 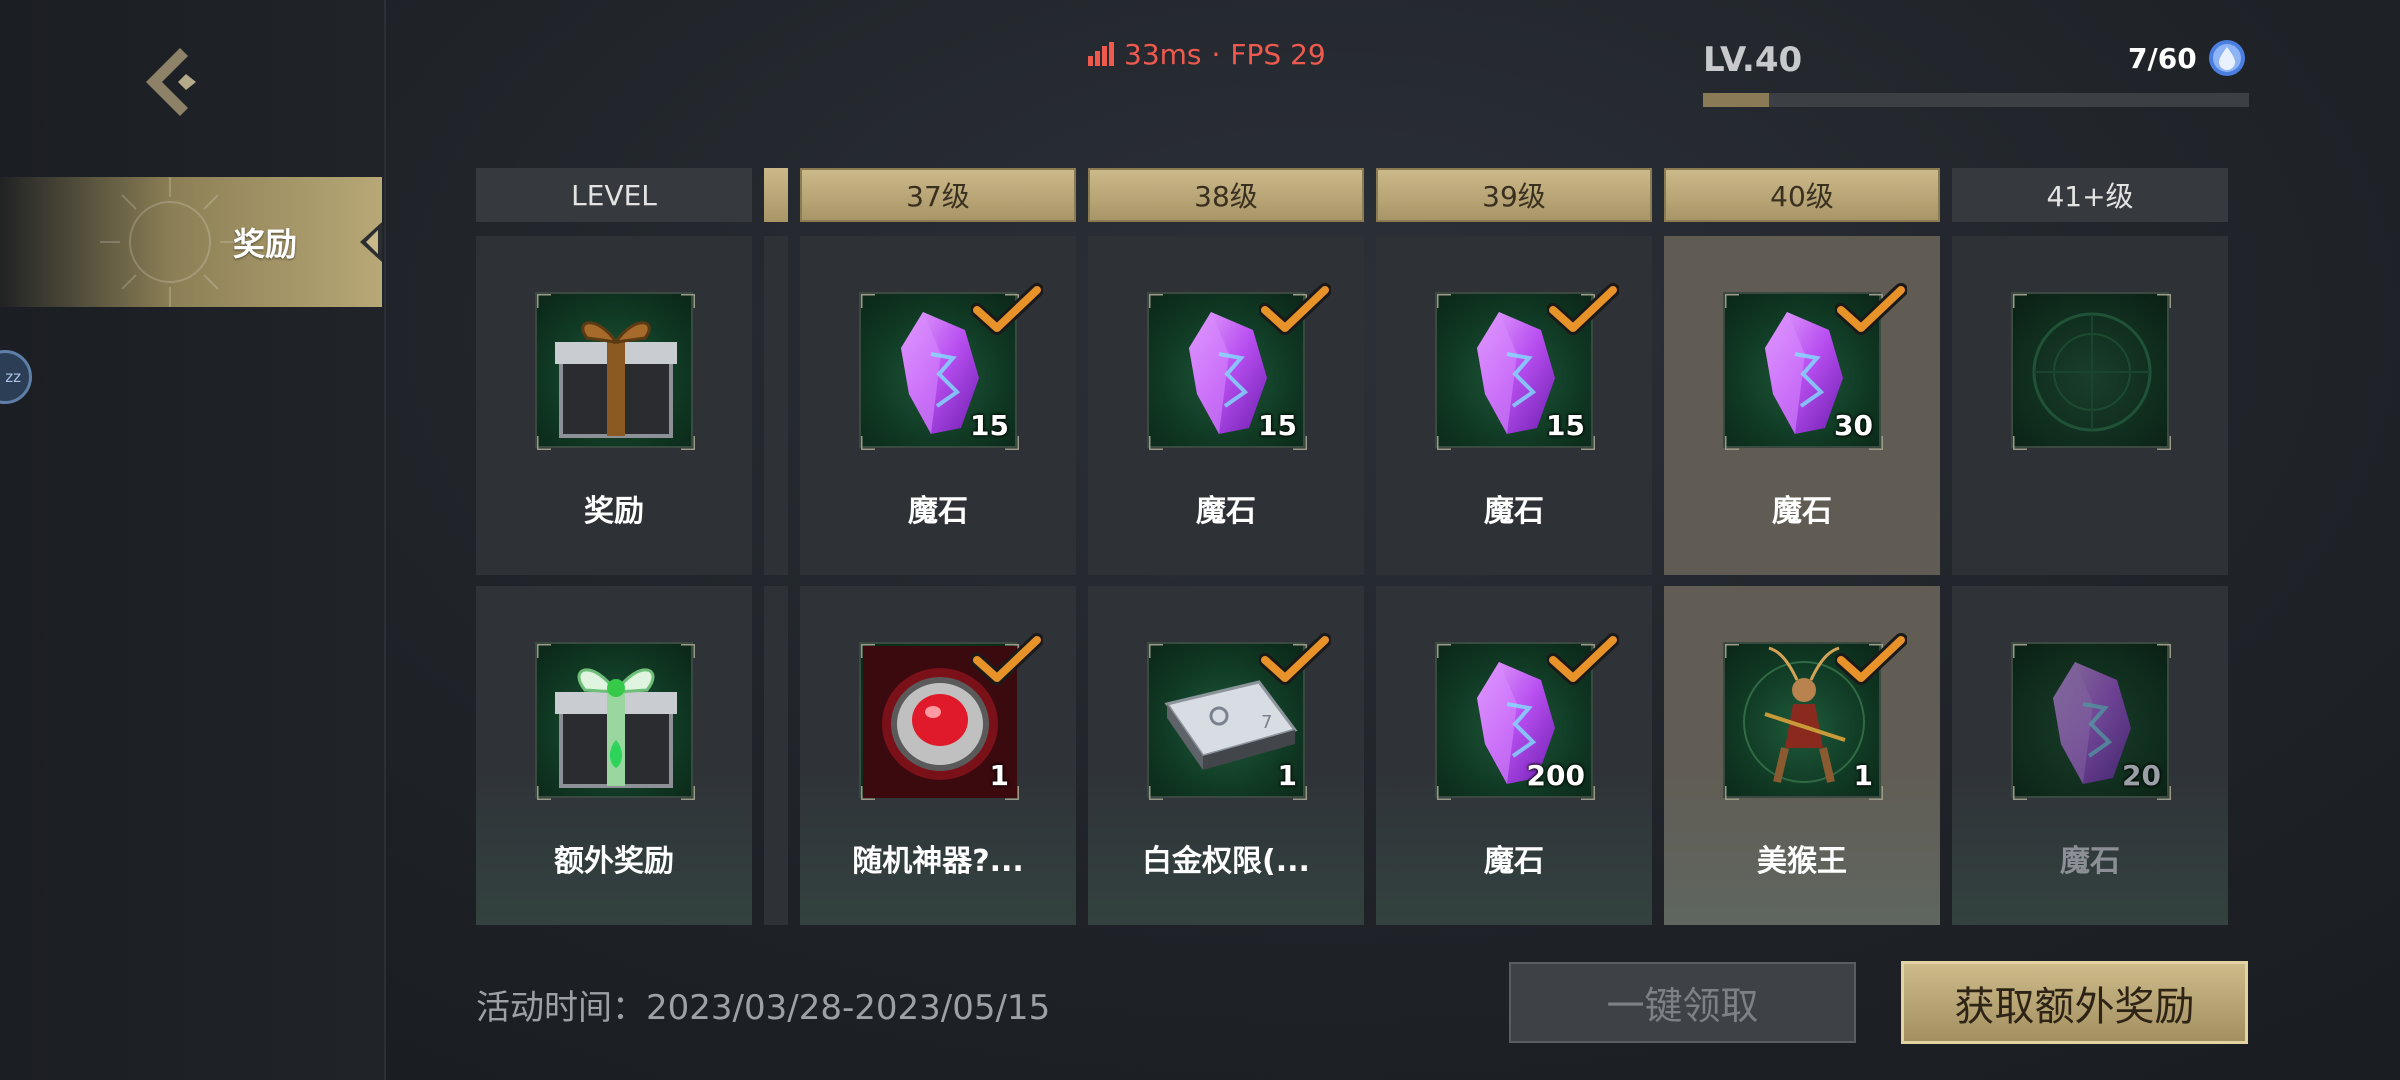 What do you see at coordinates (2091, 371) in the screenshot?
I see `reward-icon-frame` at bounding box center [2091, 371].